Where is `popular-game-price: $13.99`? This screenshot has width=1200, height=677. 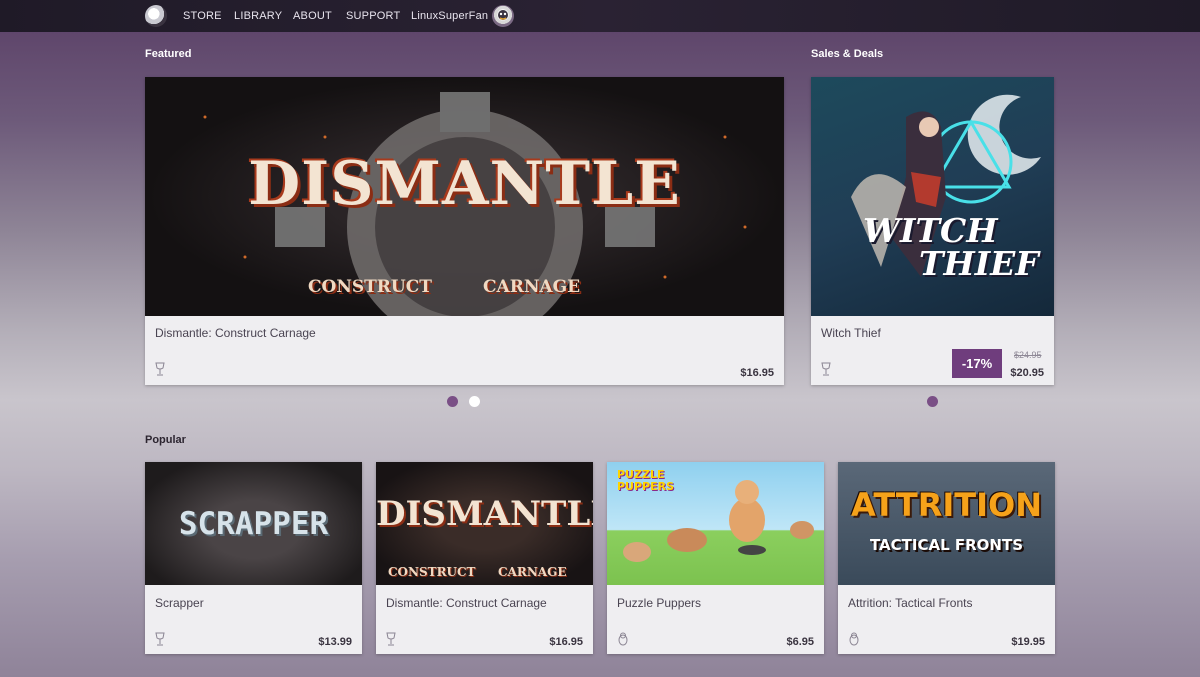
popular-game-price: $13.99 is located at coordinates (335, 642).